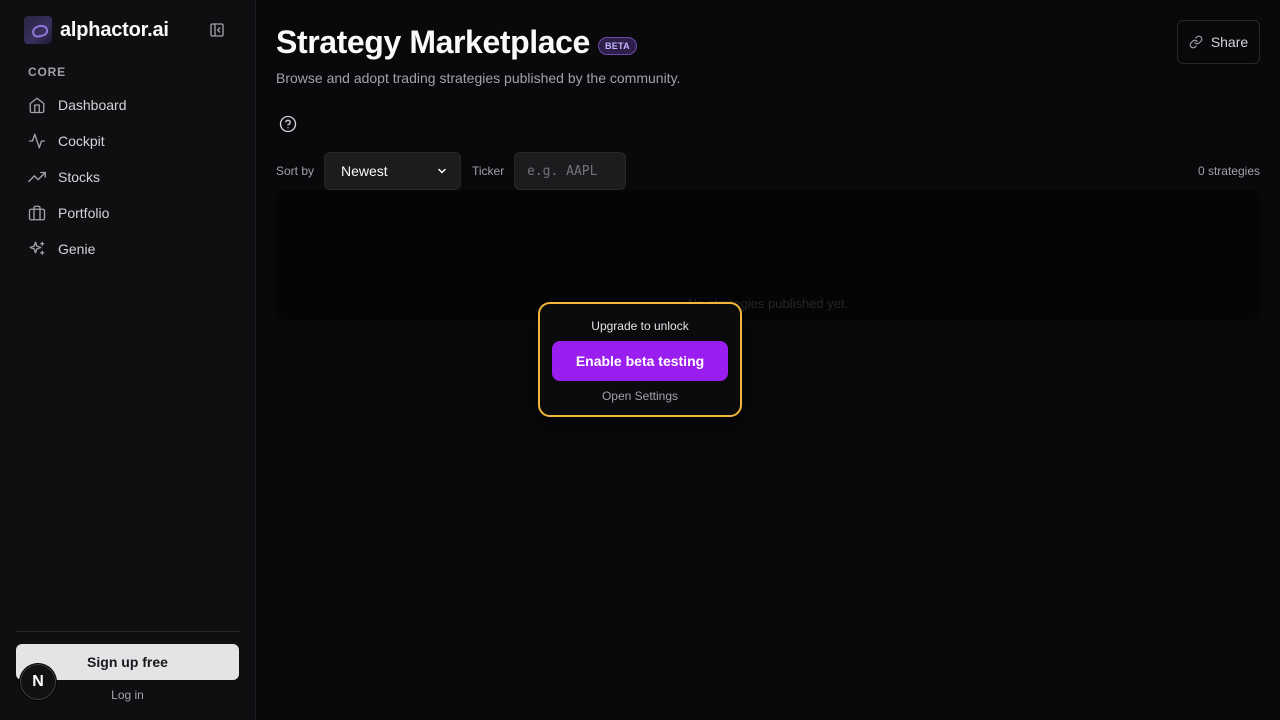 This screenshot has height=720, width=1280. What do you see at coordinates (128, 213) in the screenshot?
I see `sidebar-item-portfolio: Portfolio` at bounding box center [128, 213].